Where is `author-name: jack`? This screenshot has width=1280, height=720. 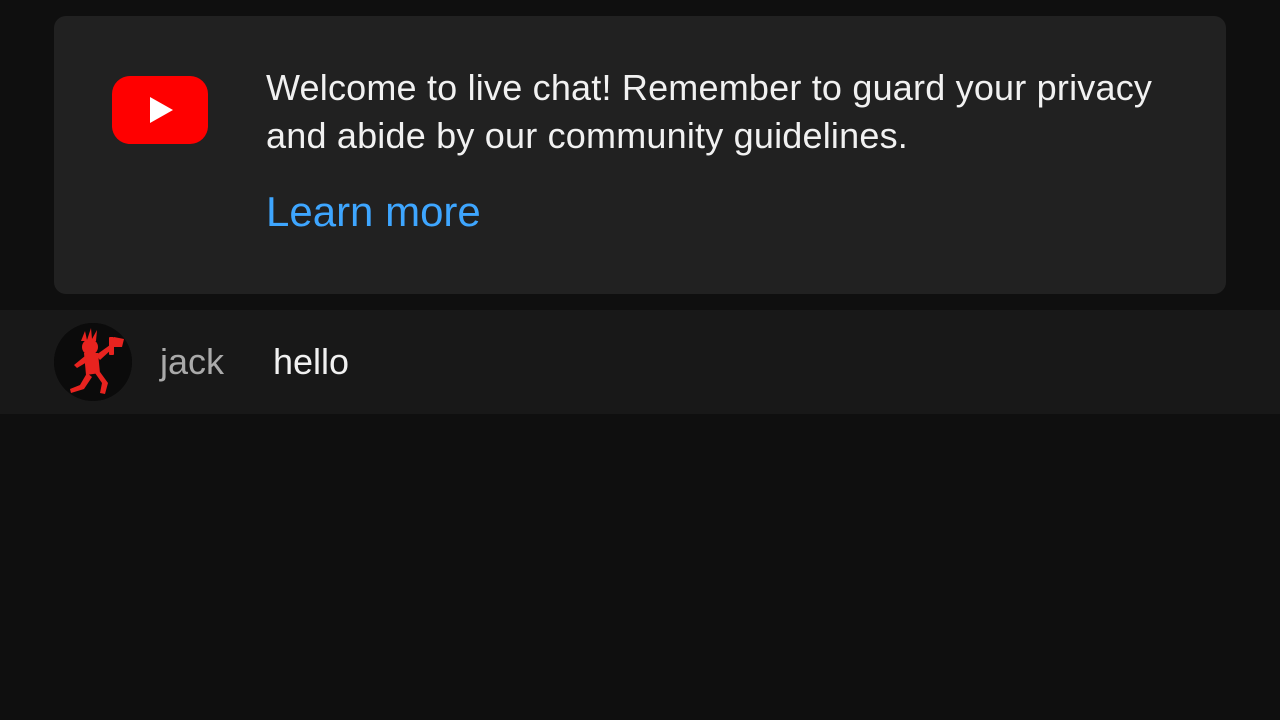
author-name: jack is located at coordinates (192, 362).